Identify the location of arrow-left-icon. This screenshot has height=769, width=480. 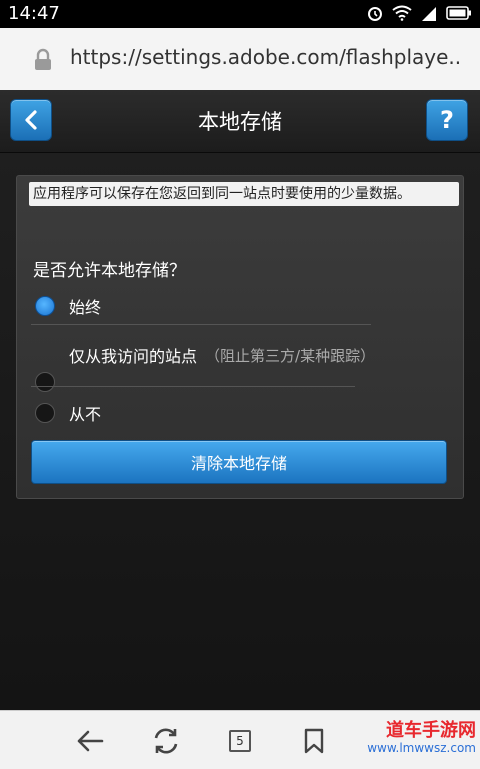
(90, 741).